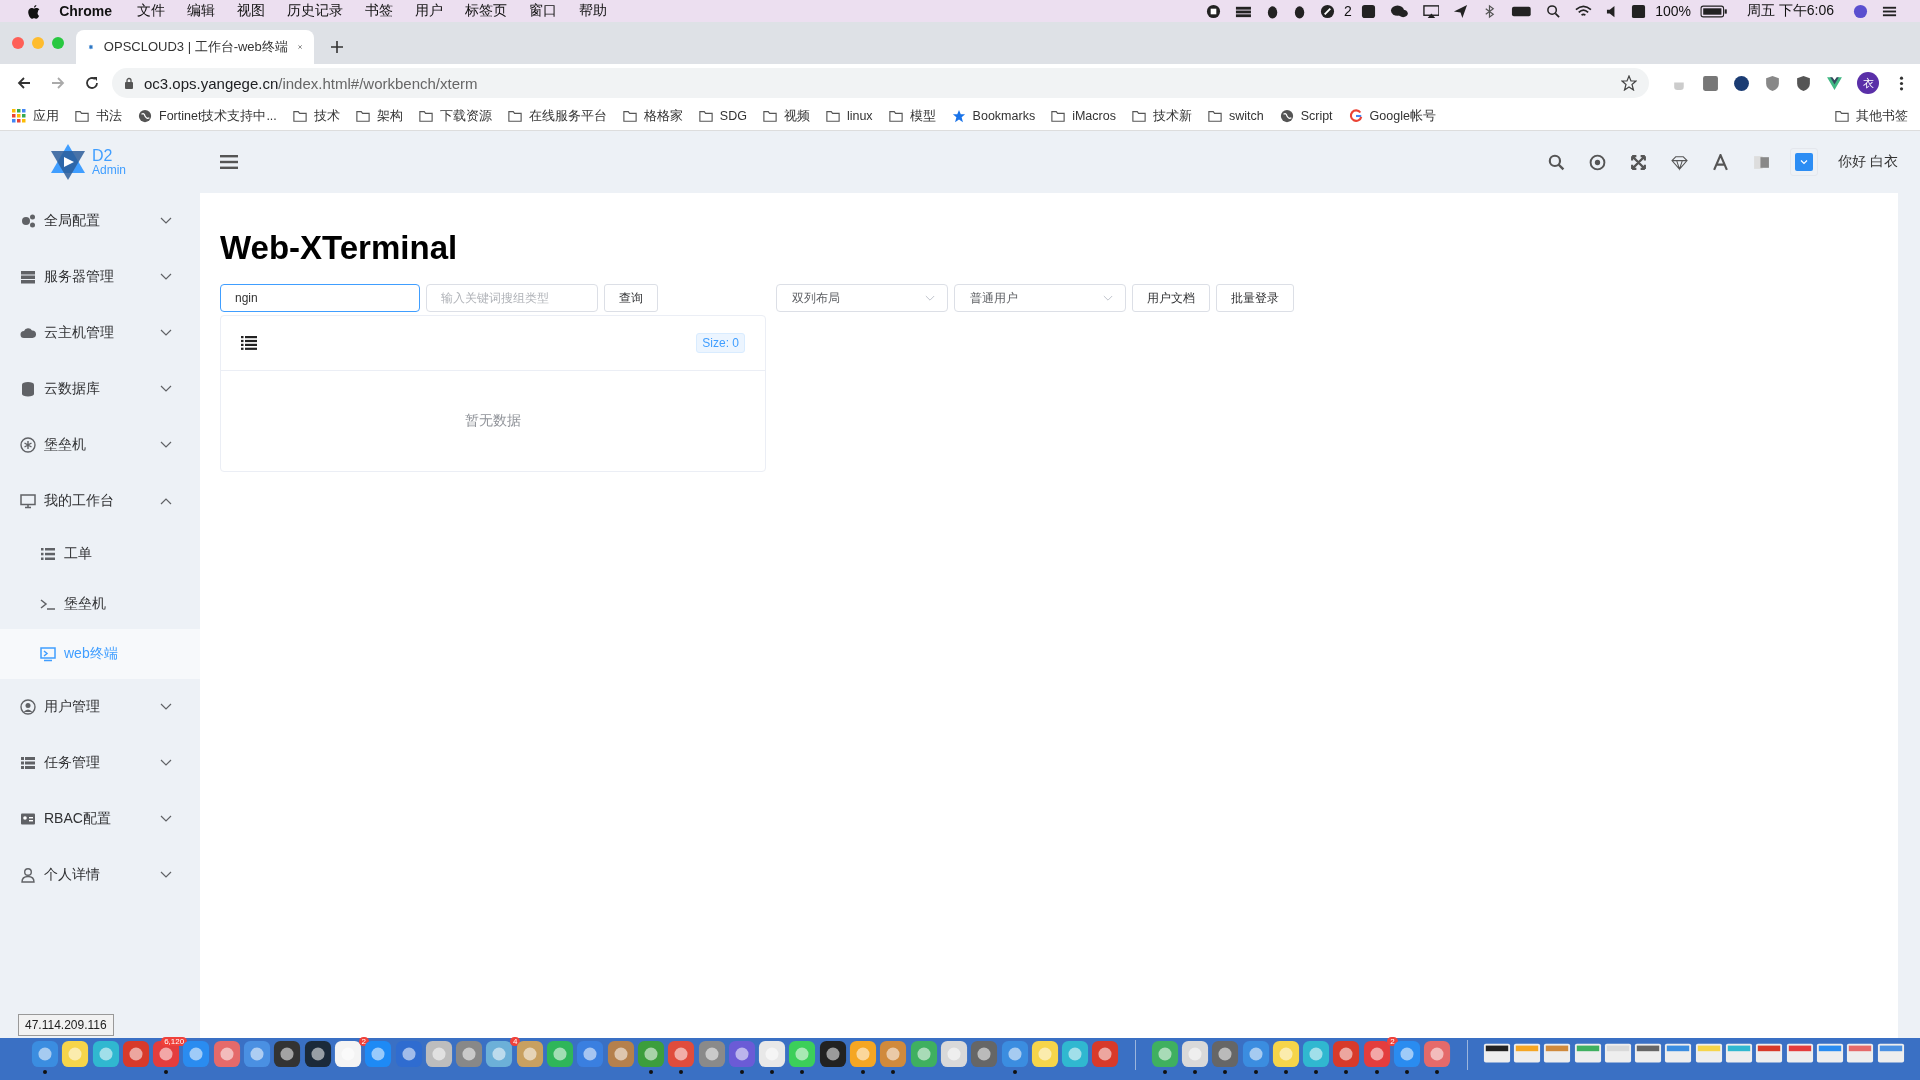 The image size is (1920, 1080). What do you see at coordinates (652, 116) in the screenshot?
I see `bookmark-item: 格格家` at bounding box center [652, 116].